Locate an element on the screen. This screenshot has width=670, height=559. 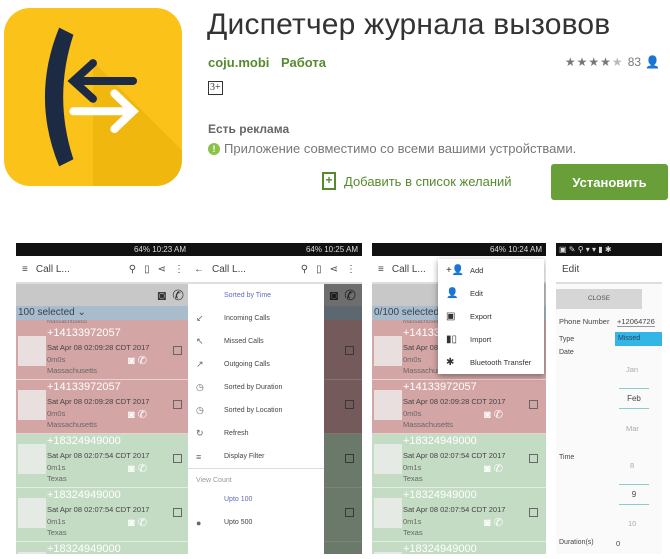
more-icon: ⋮ is located at coordinates (351, 269).